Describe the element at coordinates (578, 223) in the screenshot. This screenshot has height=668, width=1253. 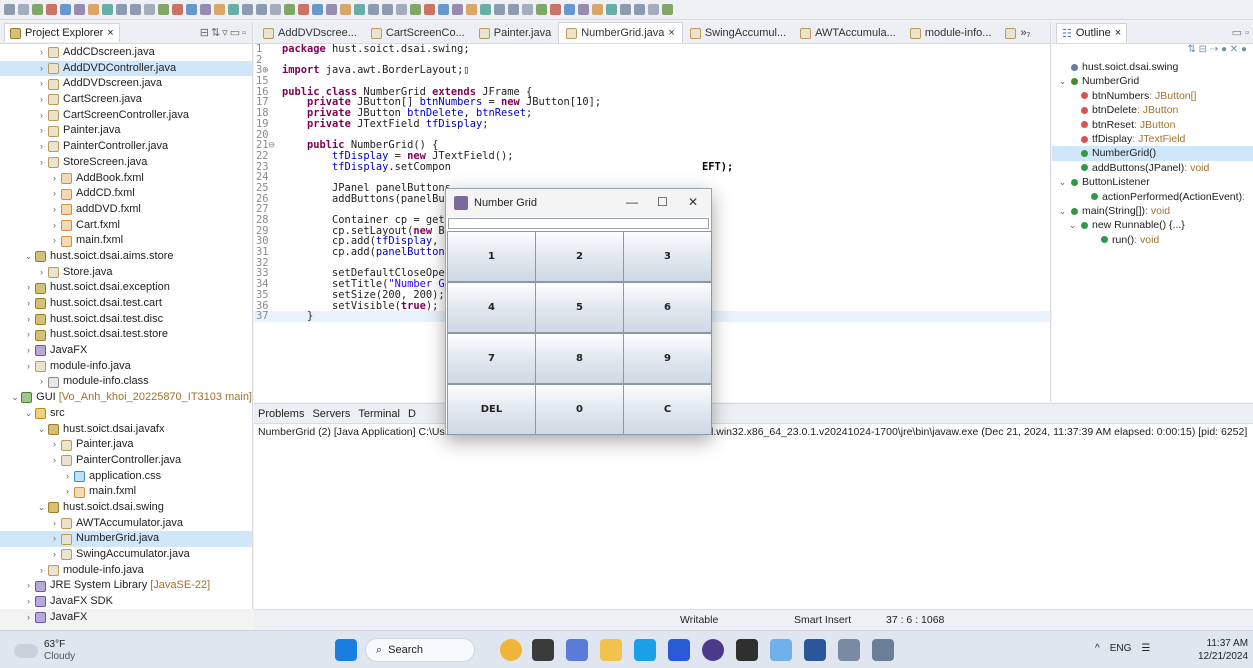
I see `display-text-field` at that location.